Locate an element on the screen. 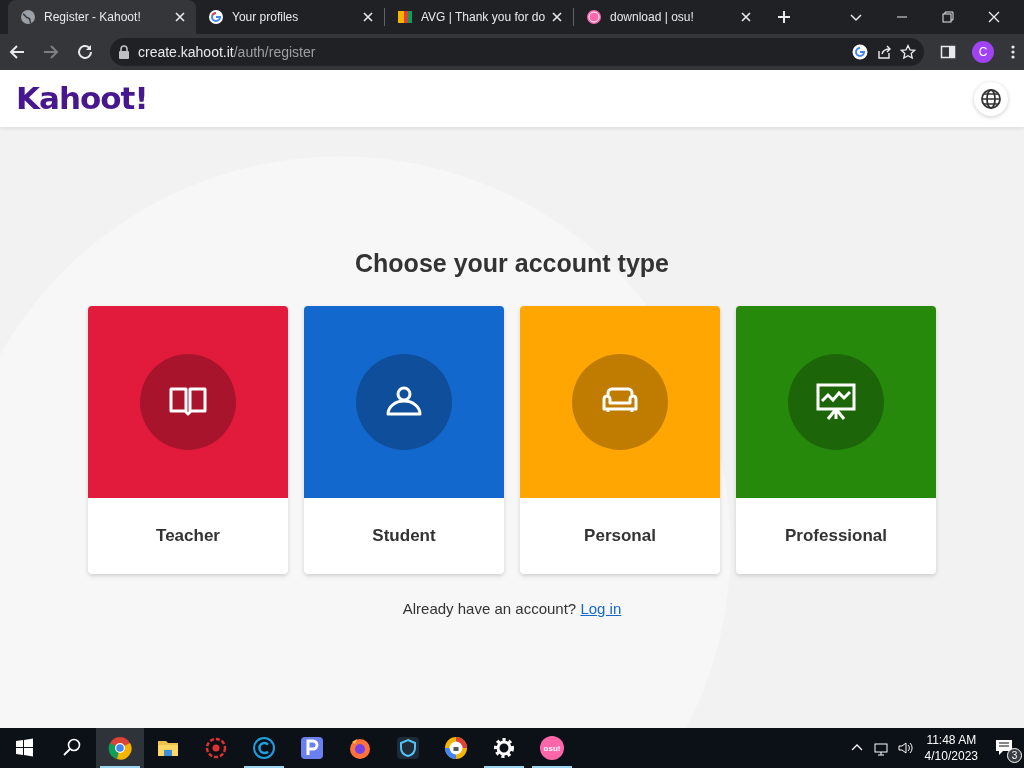  account-type-card: Professional is located at coordinates (836, 440).